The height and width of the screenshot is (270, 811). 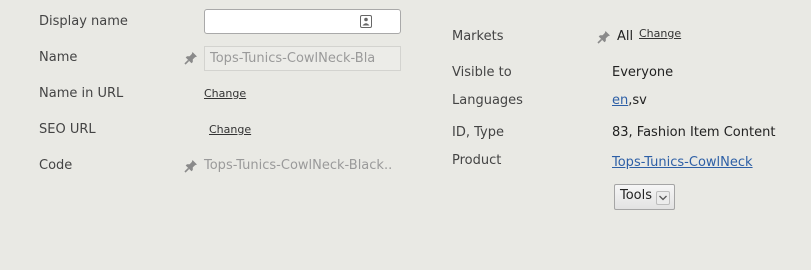 I want to click on markets-change-link: Change, so click(x=660, y=33).